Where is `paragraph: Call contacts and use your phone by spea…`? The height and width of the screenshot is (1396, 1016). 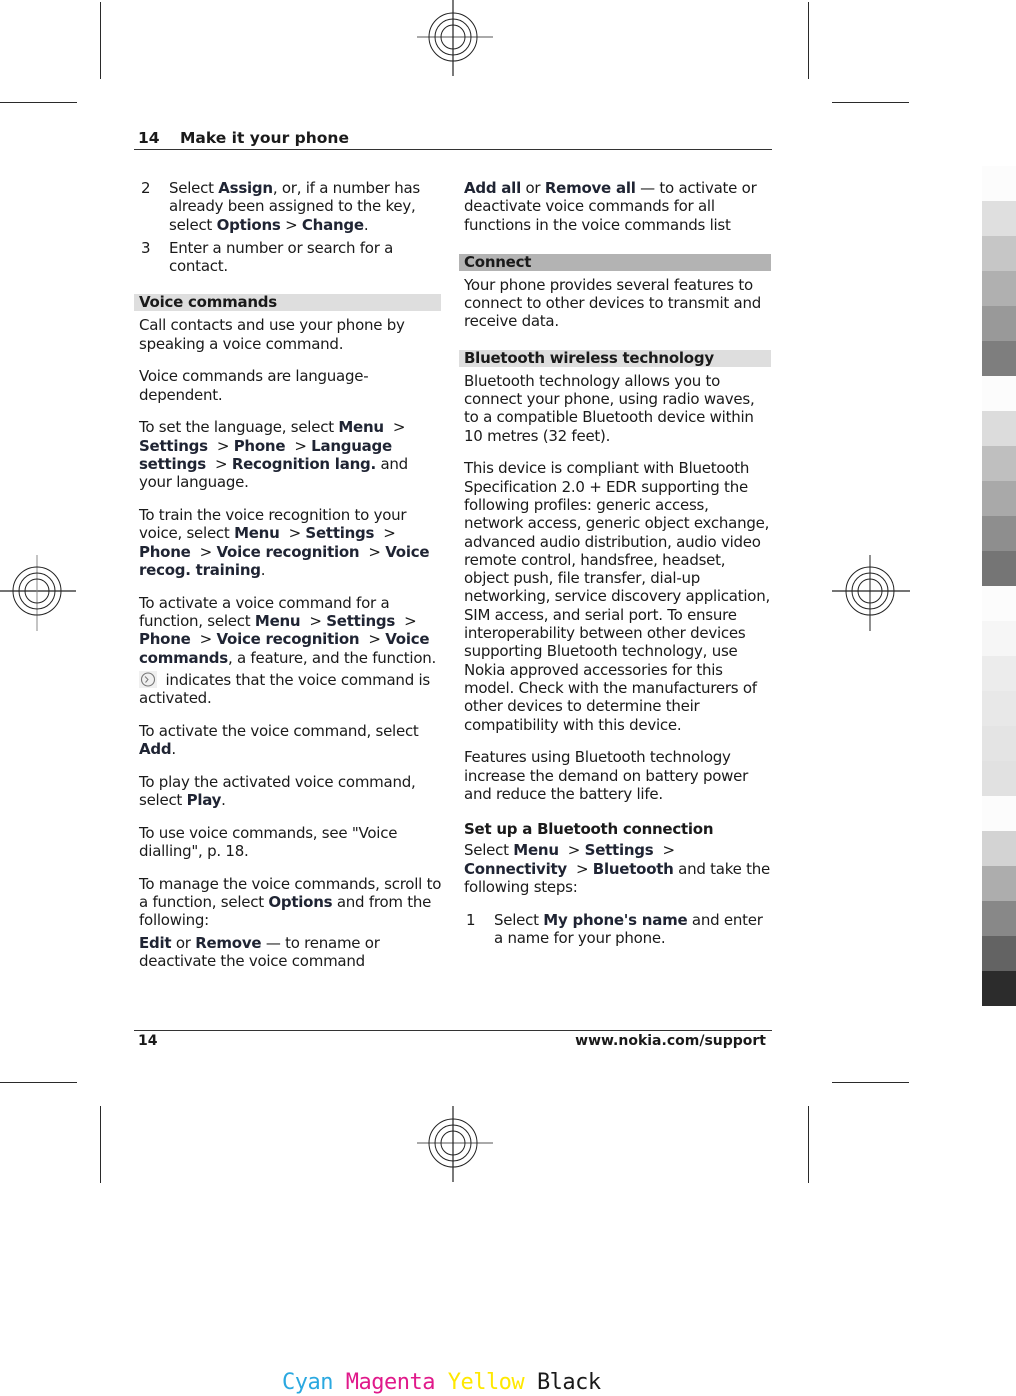
paragraph: Call contacts and use your phone by spea… is located at coordinates (272, 334).